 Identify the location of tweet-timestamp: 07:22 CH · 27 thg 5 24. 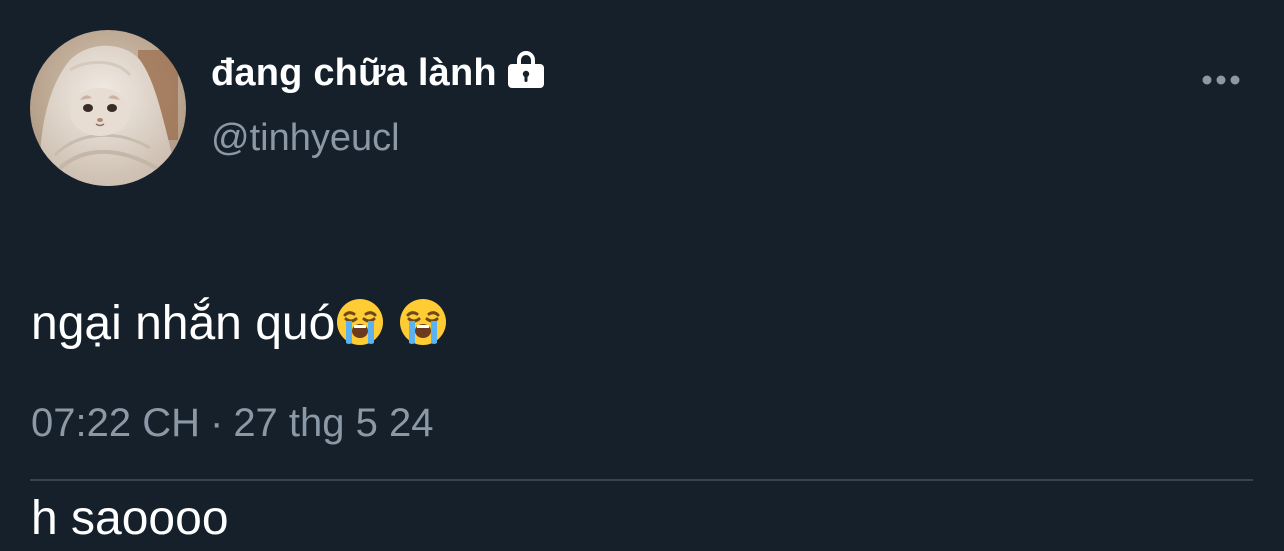
(232, 423).